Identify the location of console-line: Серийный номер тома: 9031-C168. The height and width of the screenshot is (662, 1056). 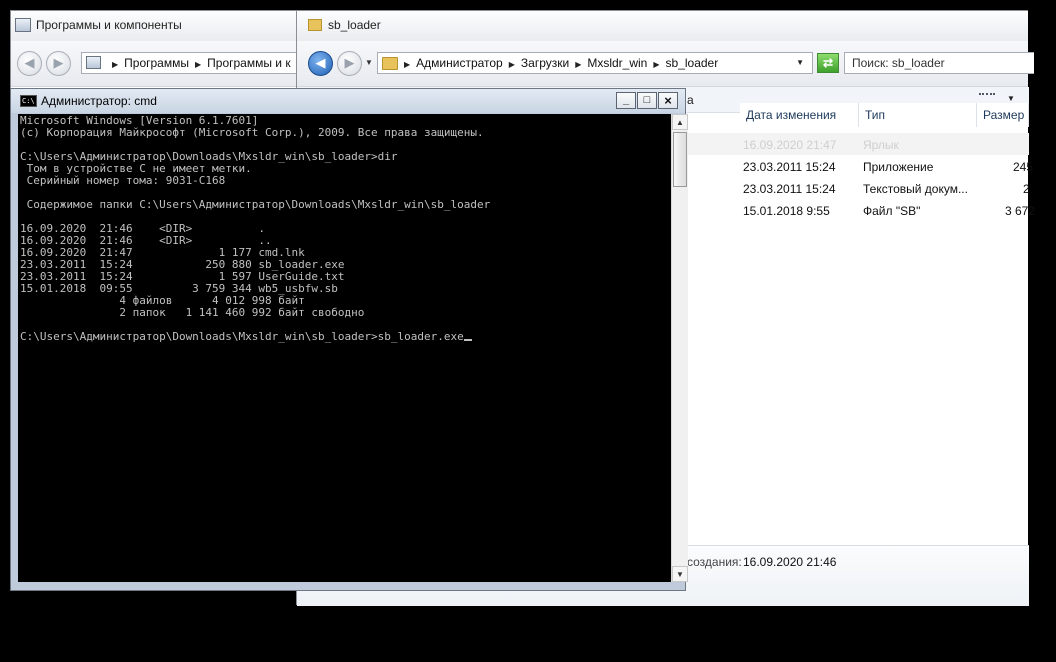
(123, 180).